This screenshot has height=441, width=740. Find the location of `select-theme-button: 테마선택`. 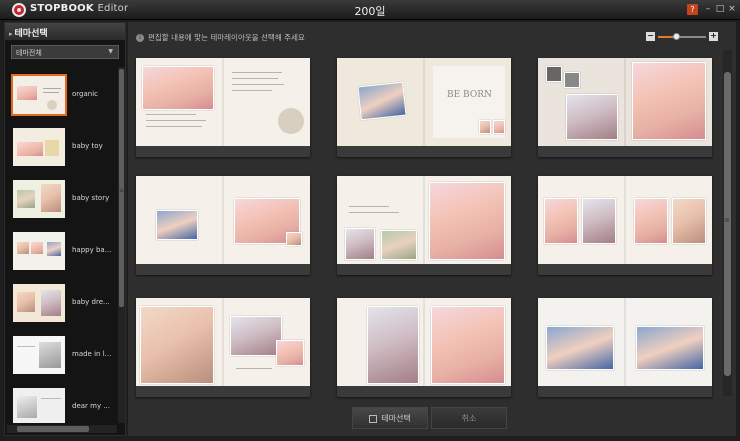

select-theme-button: 테마선택 is located at coordinates (390, 418).